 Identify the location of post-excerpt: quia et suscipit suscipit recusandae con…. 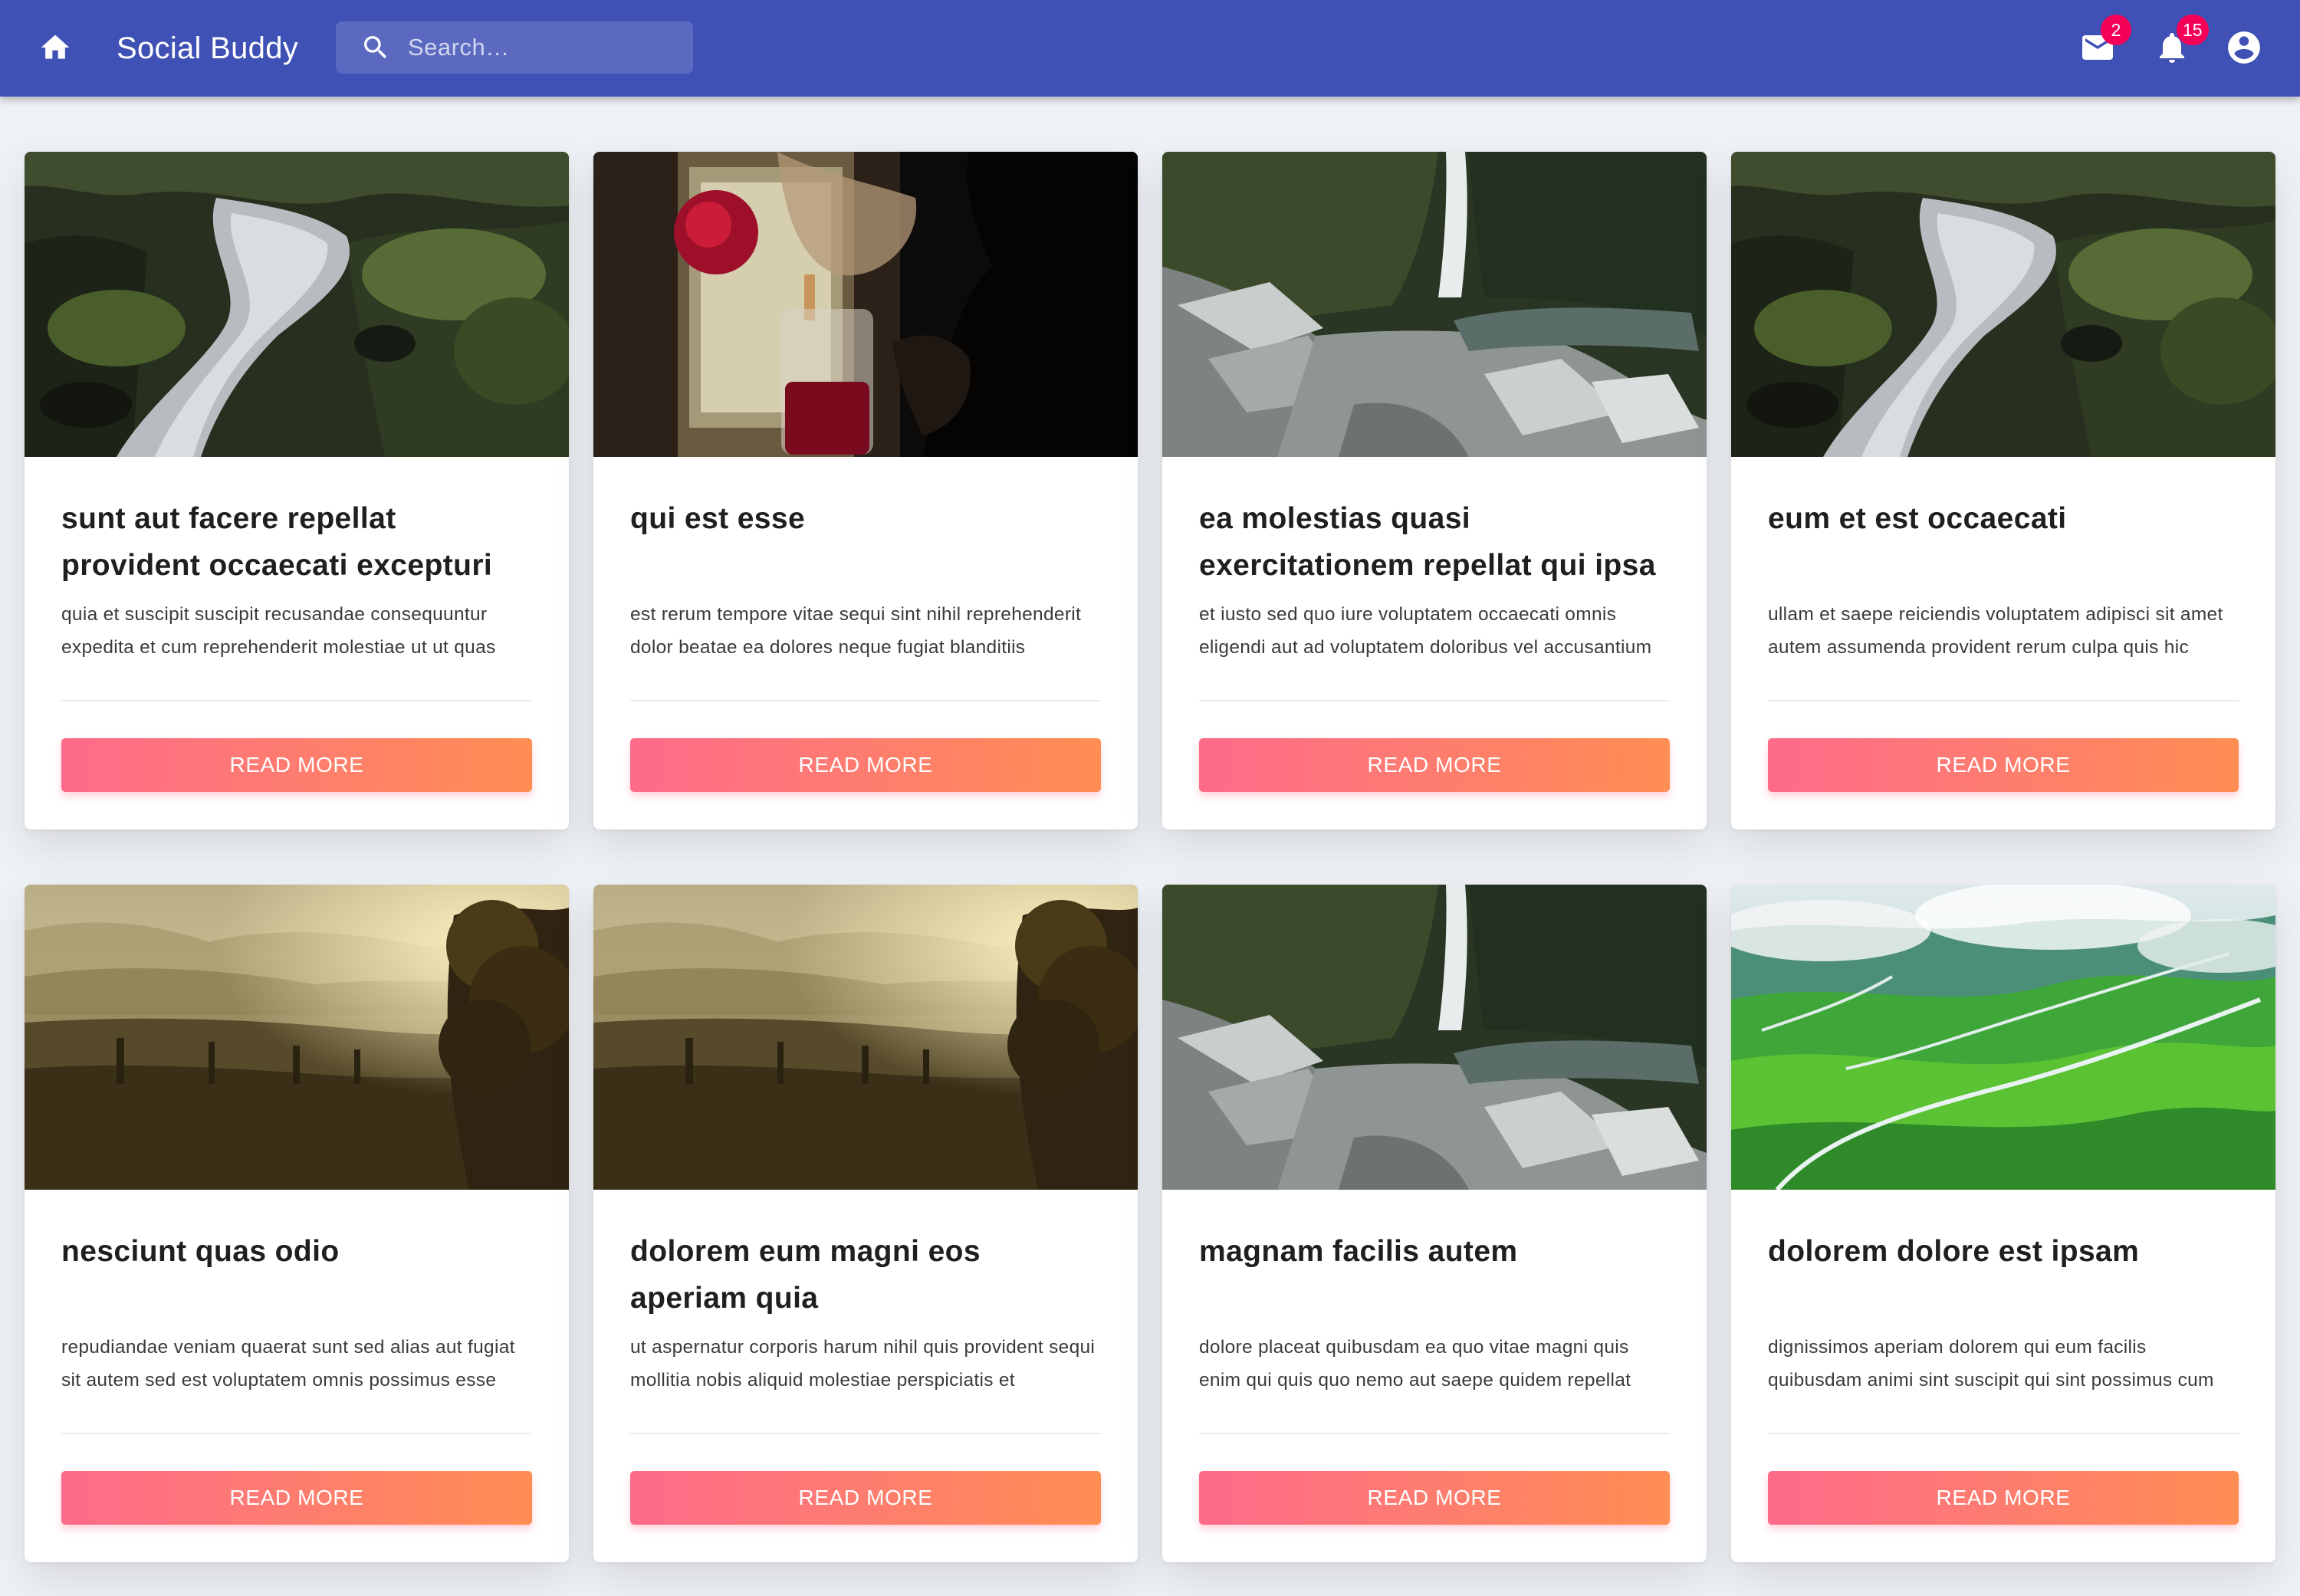
(278, 631).